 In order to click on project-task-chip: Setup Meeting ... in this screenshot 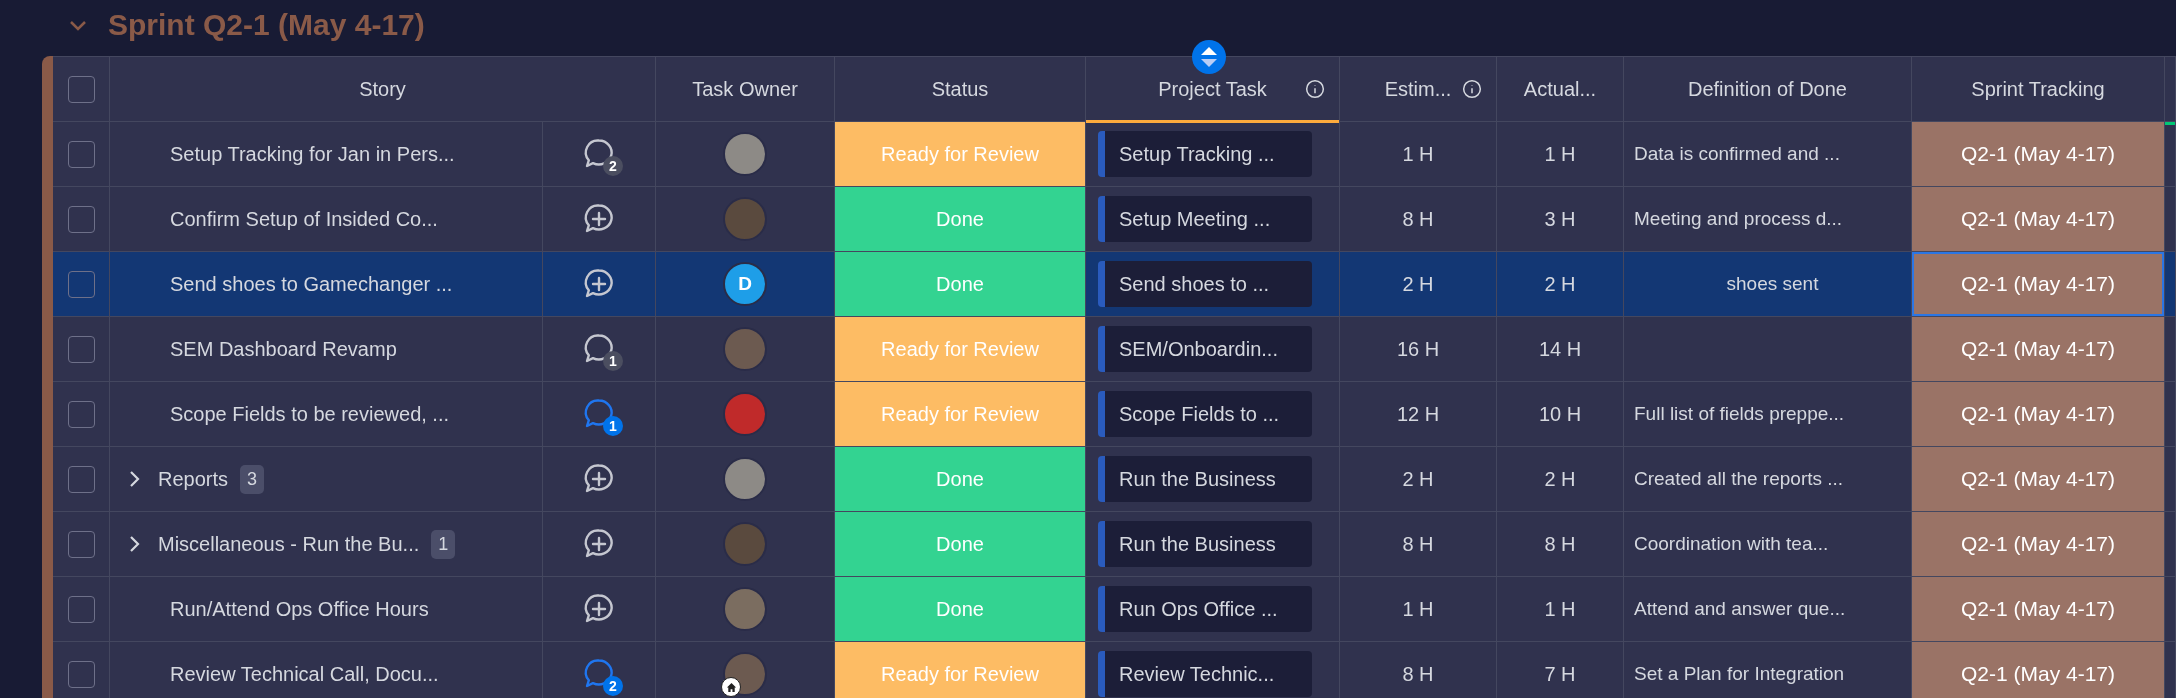, I will do `click(1205, 219)`.